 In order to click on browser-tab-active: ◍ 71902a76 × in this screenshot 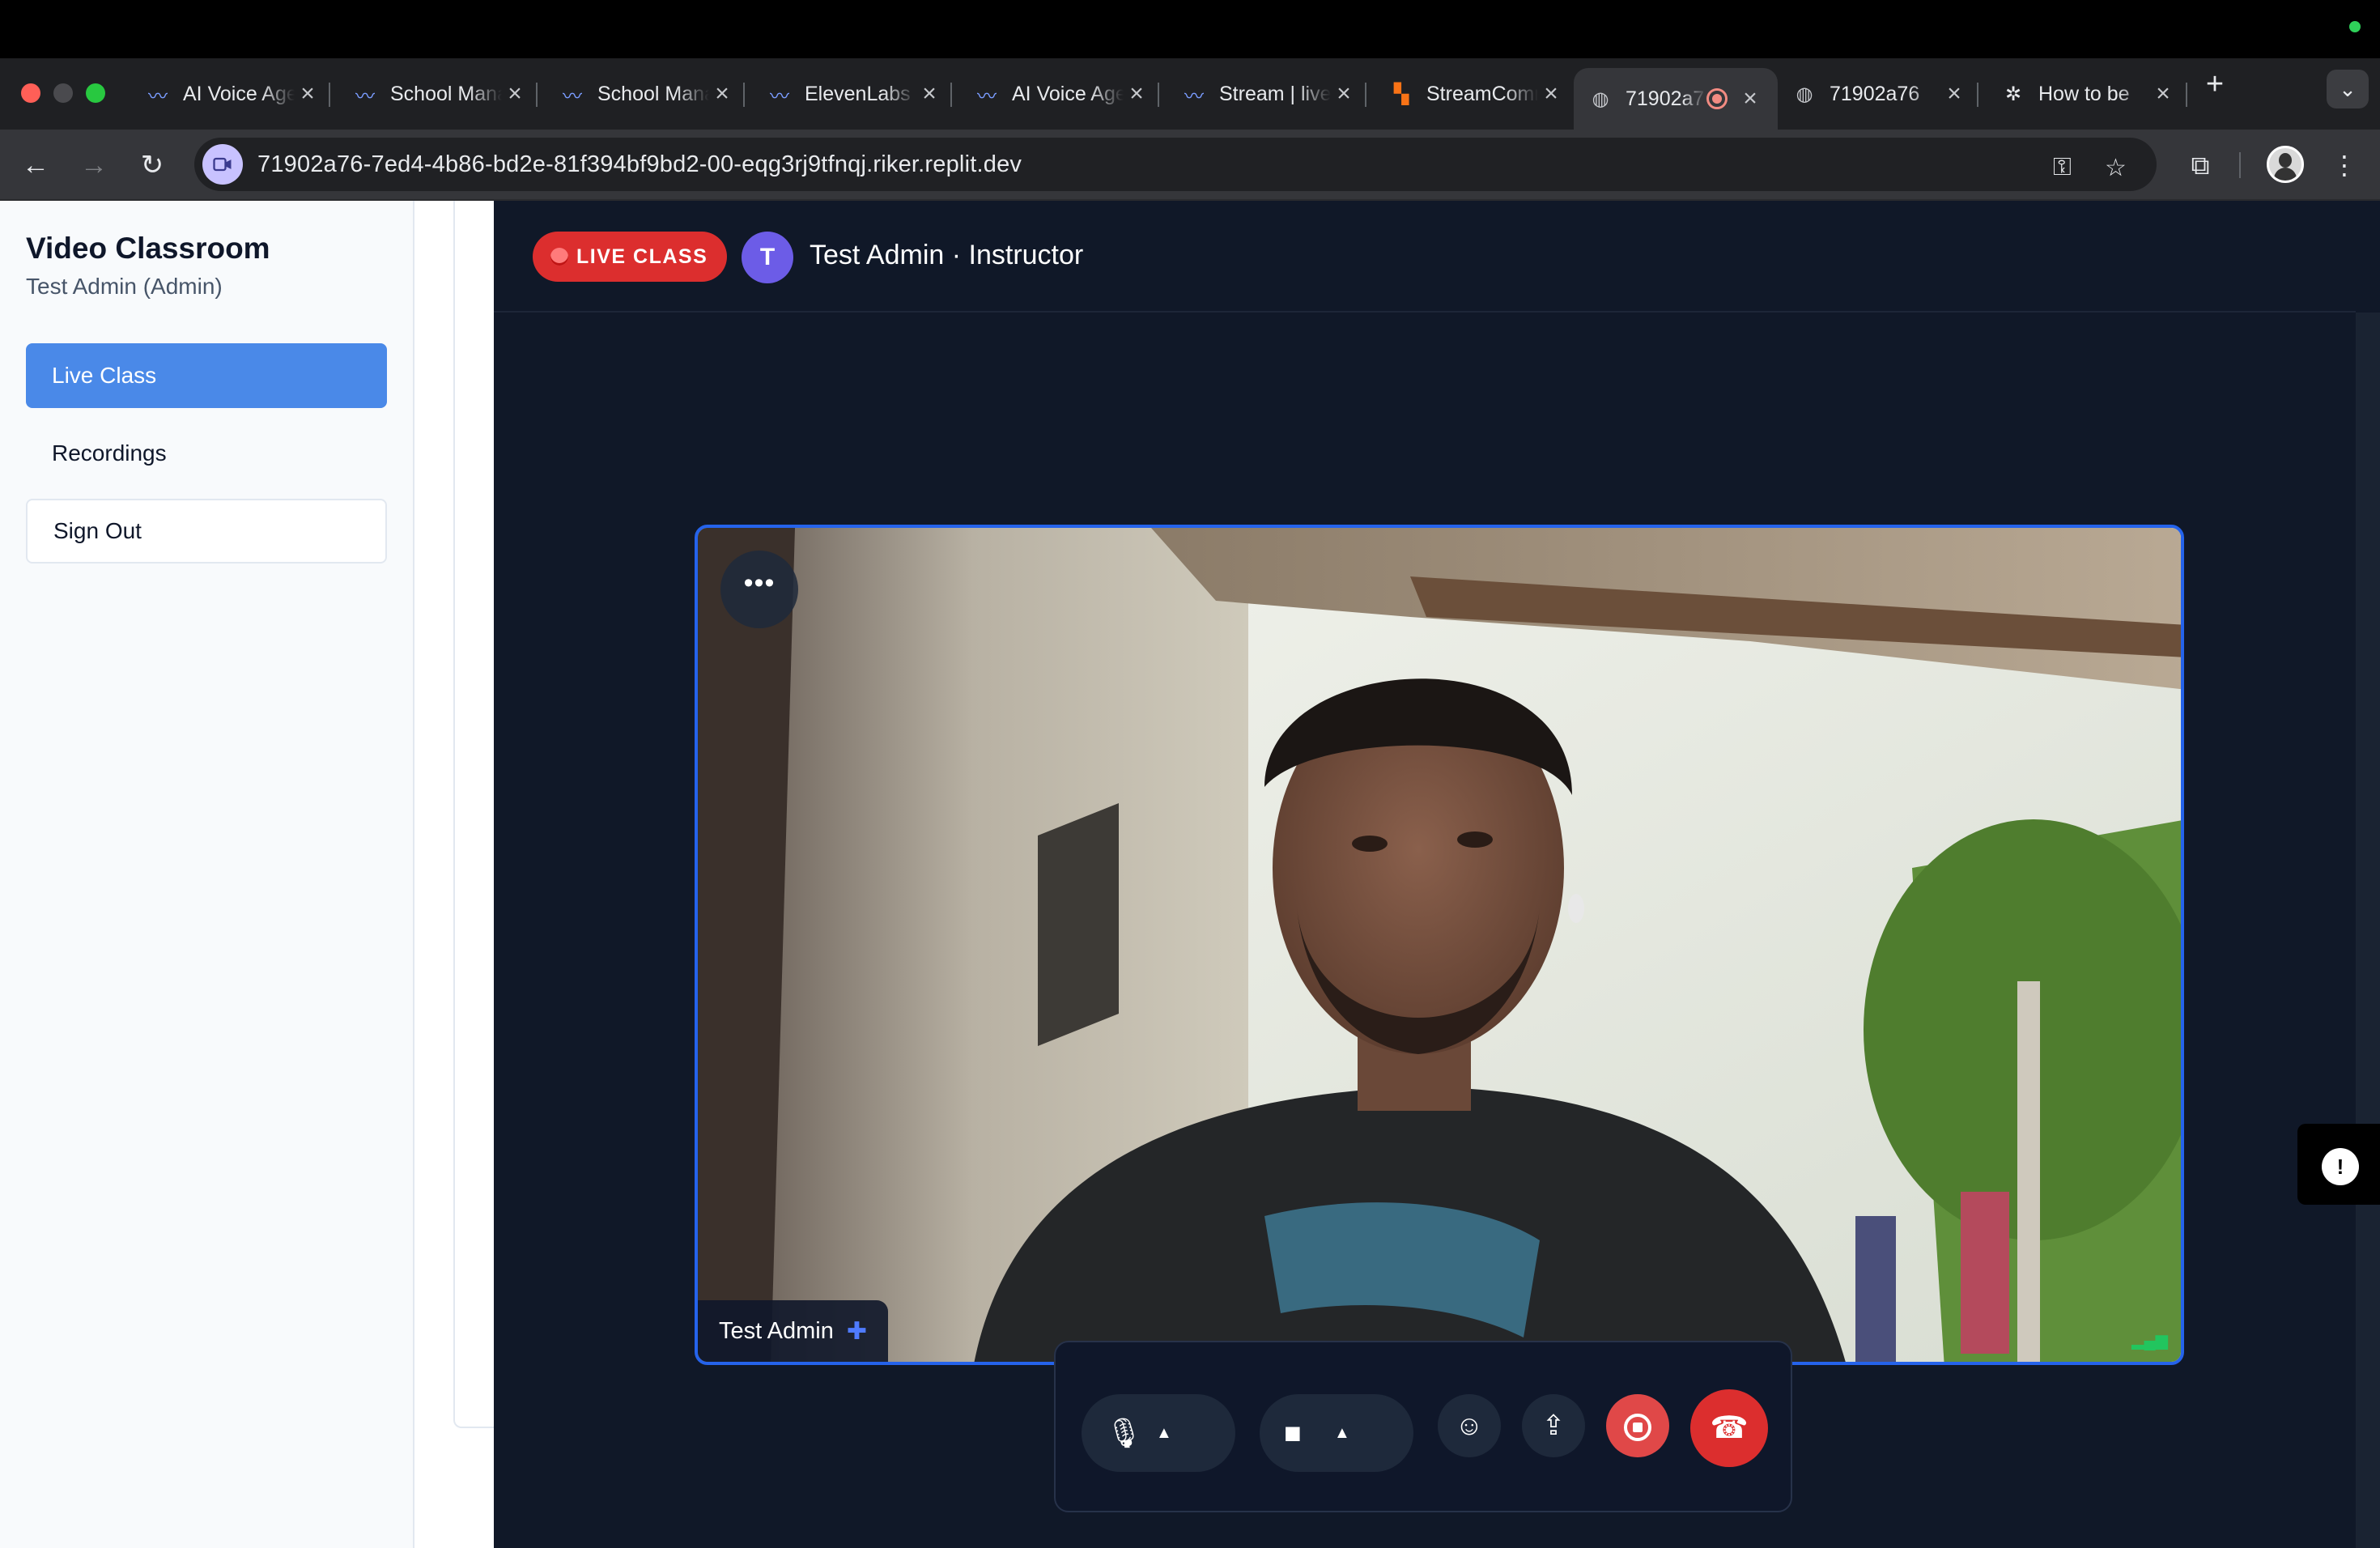, I will do `click(1676, 99)`.